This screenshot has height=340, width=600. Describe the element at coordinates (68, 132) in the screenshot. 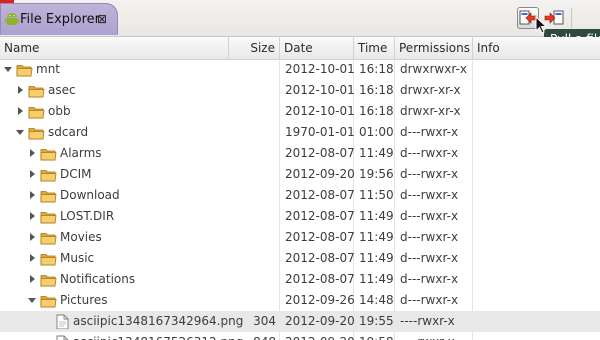

I see `file-name: sdcard` at that location.